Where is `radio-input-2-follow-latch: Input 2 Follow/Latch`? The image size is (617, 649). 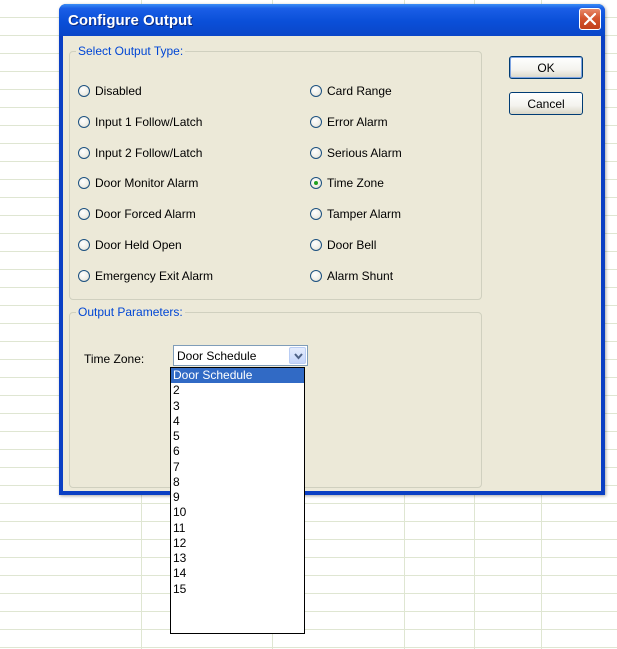
radio-input-2-follow-latch: Input 2 Follow/Latch is located at coordinates (140, 153).